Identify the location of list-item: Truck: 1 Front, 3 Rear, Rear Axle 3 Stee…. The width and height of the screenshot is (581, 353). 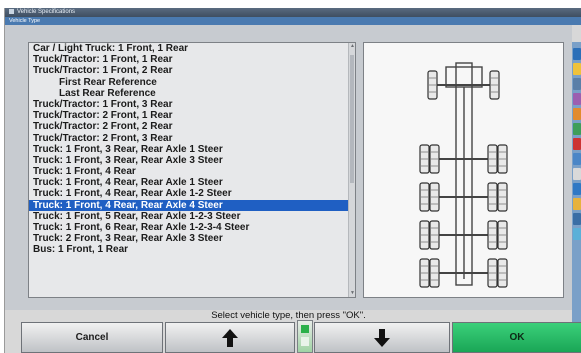
(189, 160).